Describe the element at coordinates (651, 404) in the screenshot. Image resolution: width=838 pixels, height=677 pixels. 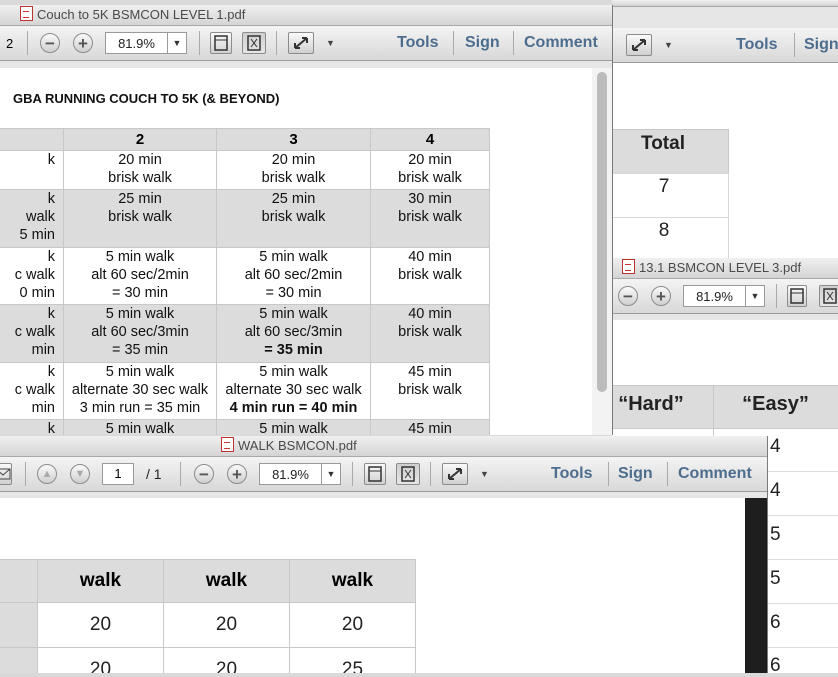
I see `hard-column-header: “Hard”` at that location.